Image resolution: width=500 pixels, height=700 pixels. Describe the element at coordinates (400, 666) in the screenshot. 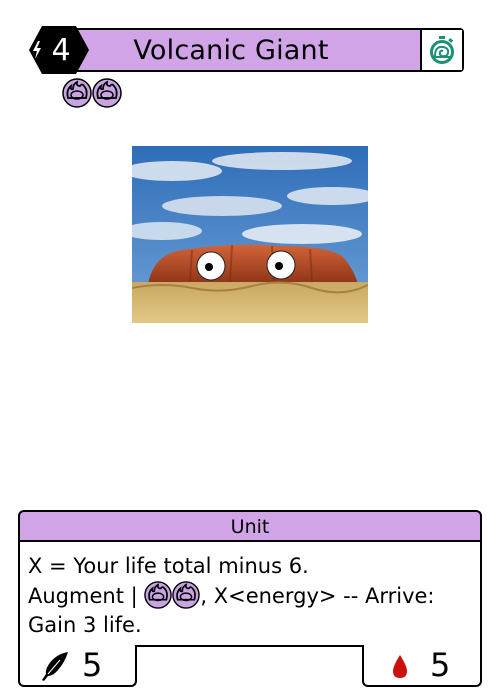

I see `blood-drop-icon` at that location.